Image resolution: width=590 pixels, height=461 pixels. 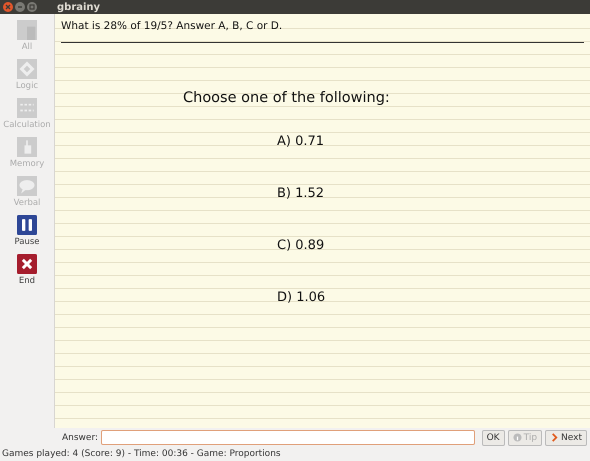 What do you see at coordinates (80, 437) in the screenshot?
I see `answer-label: Answer:` at bounding box center [80, 437].